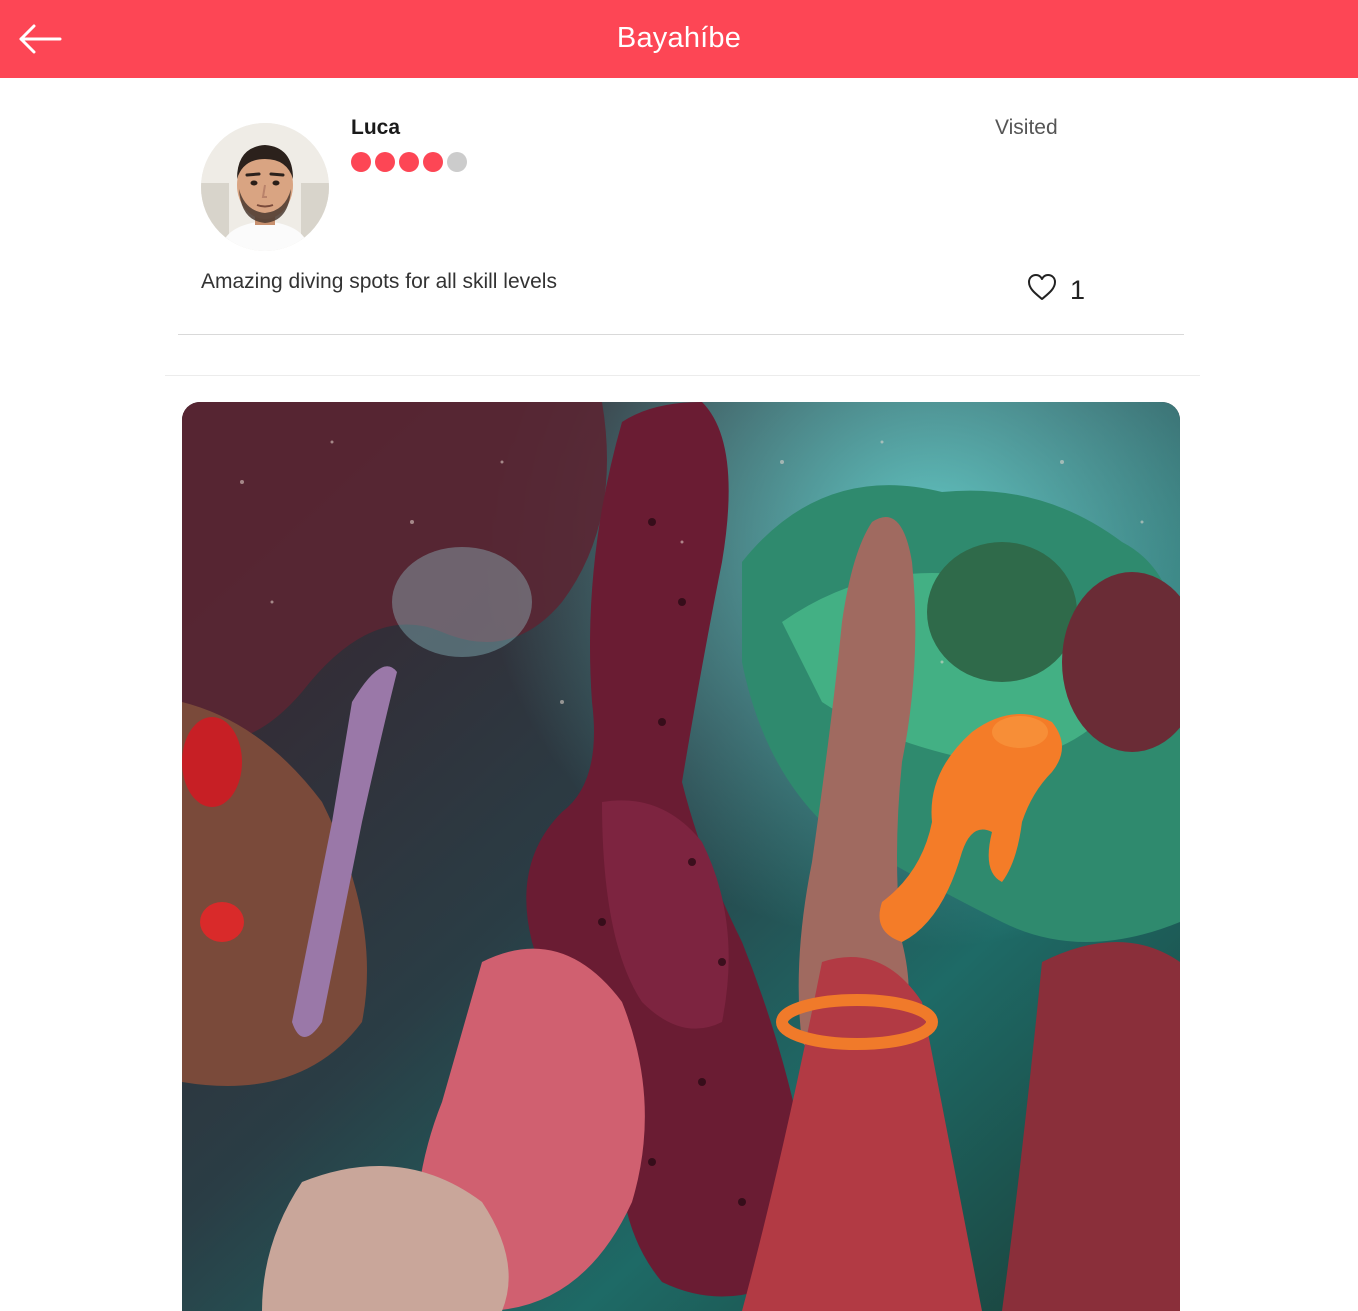  Describe the element at coordinates (375, 128) in the screenshot. I see `review-author: Luca` at that location.